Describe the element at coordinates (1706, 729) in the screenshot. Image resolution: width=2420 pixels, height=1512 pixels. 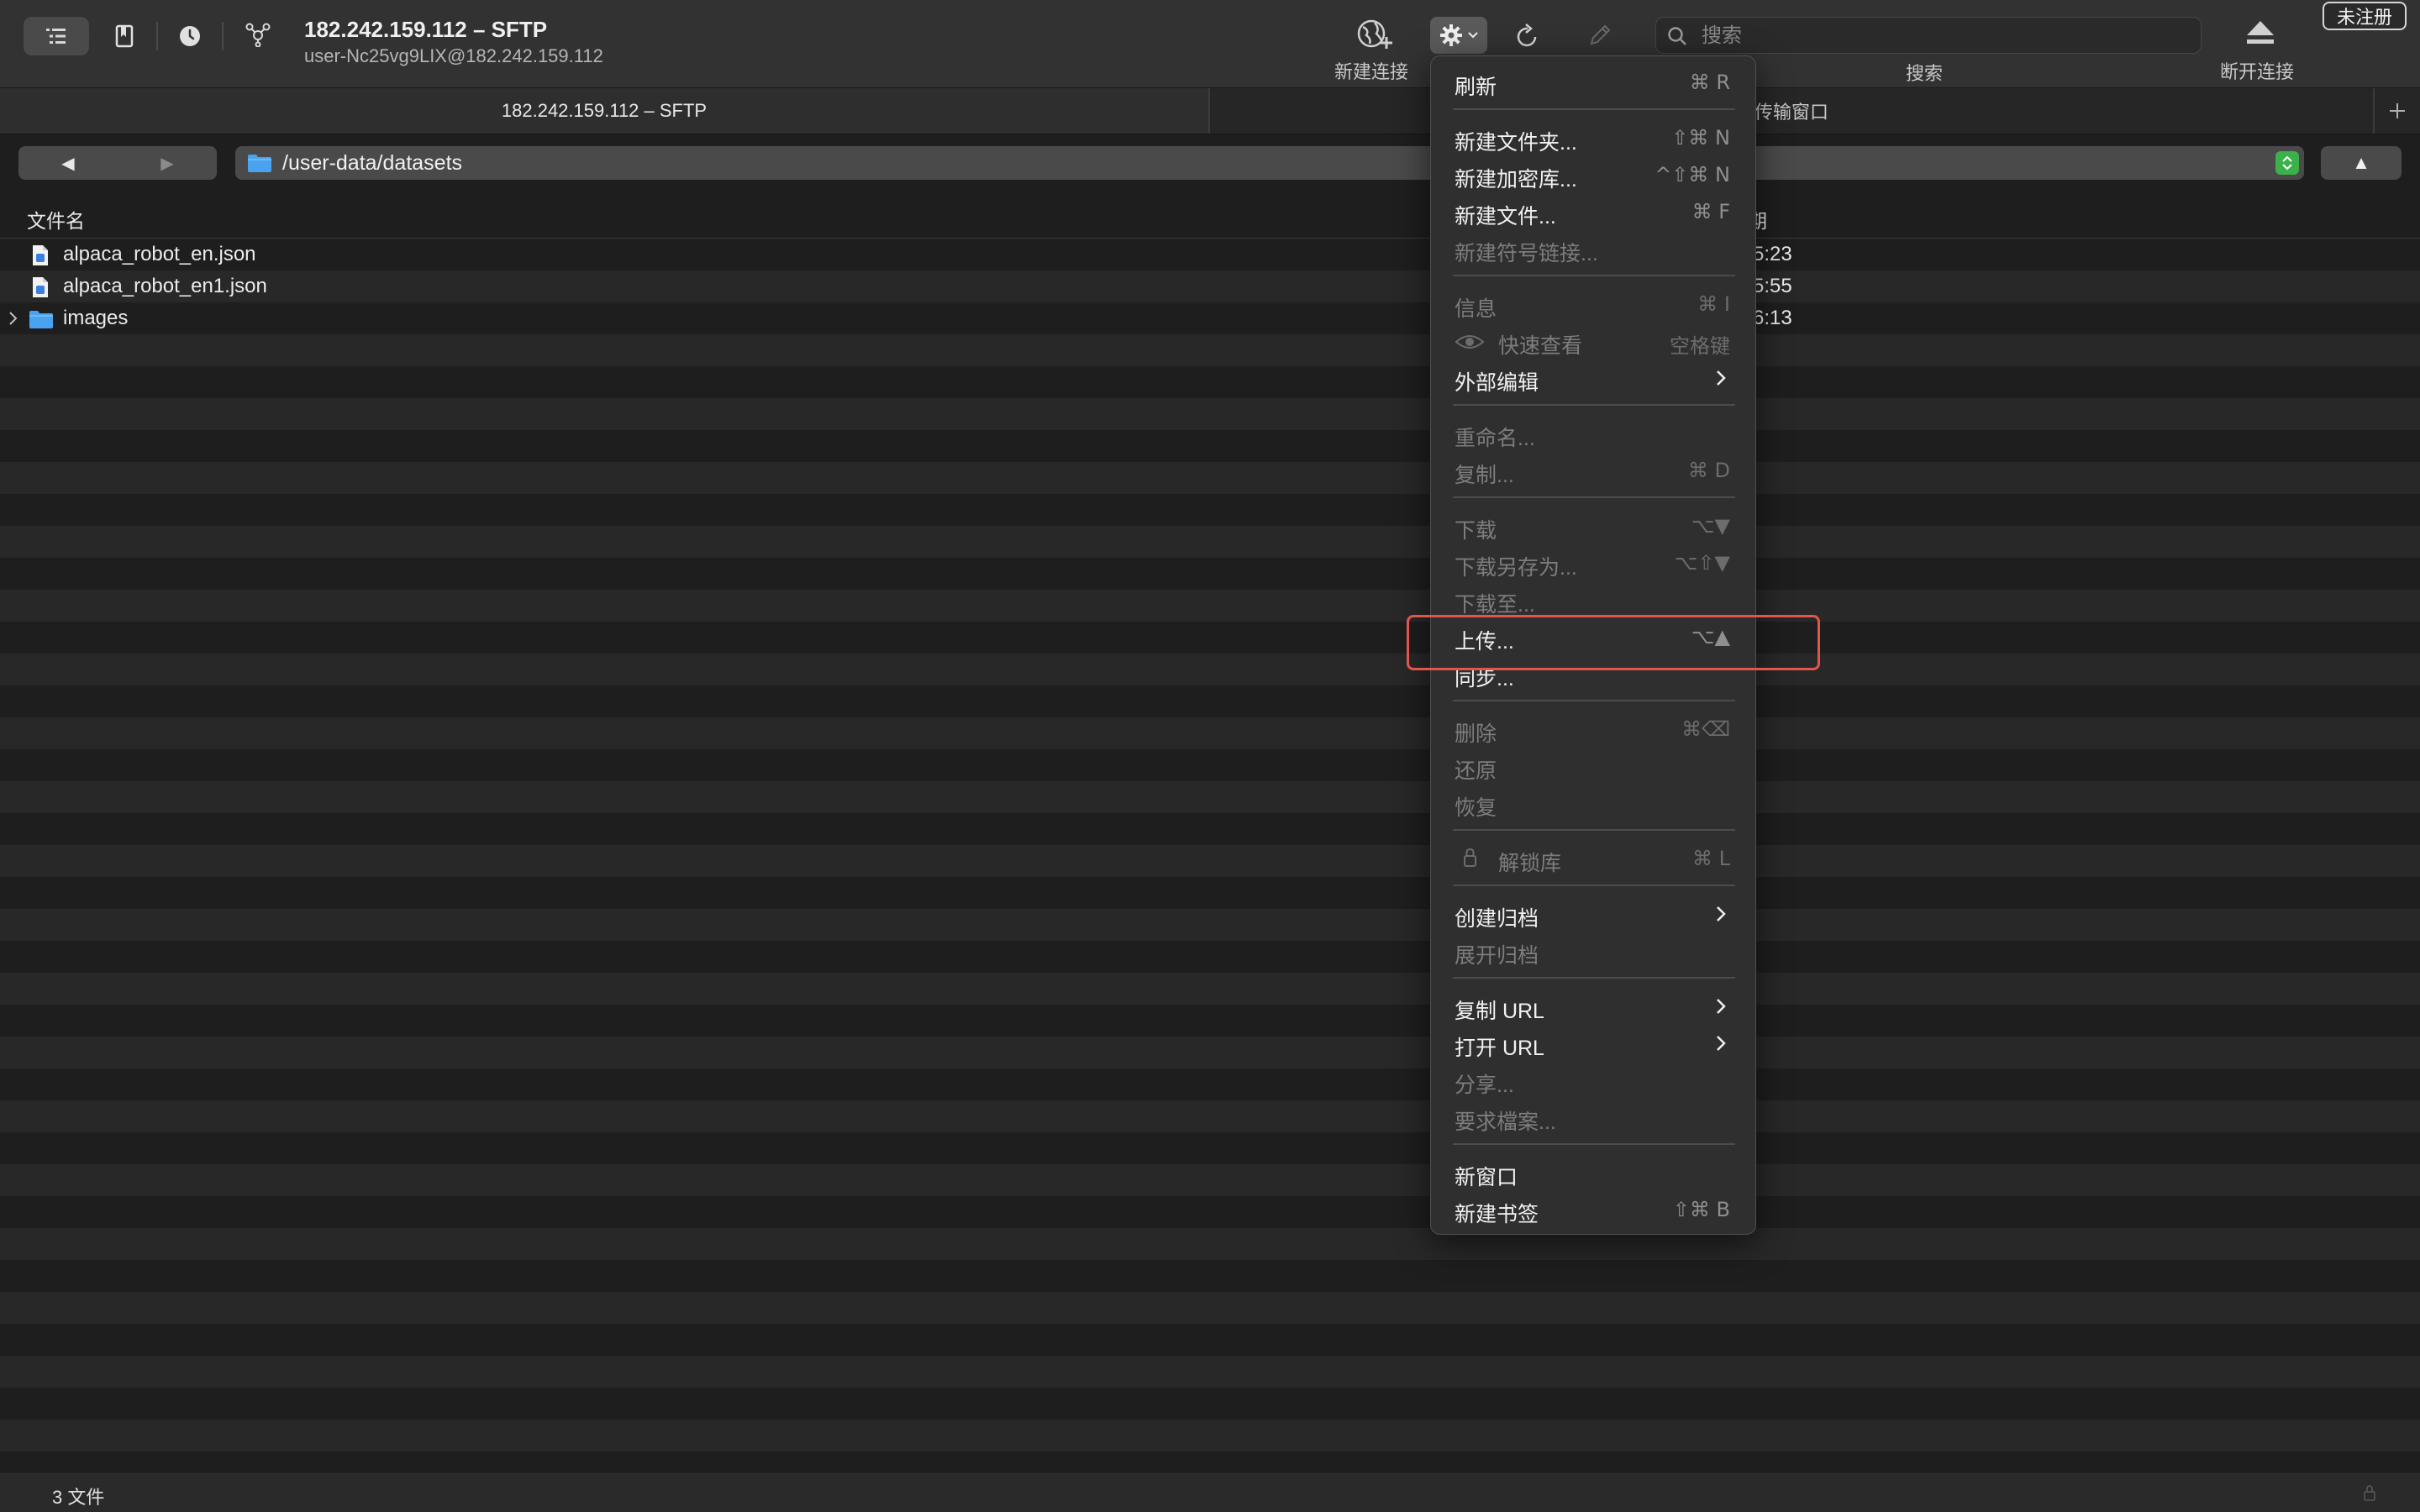
I see `menu-shortcut: ⌘⌫` at that location.